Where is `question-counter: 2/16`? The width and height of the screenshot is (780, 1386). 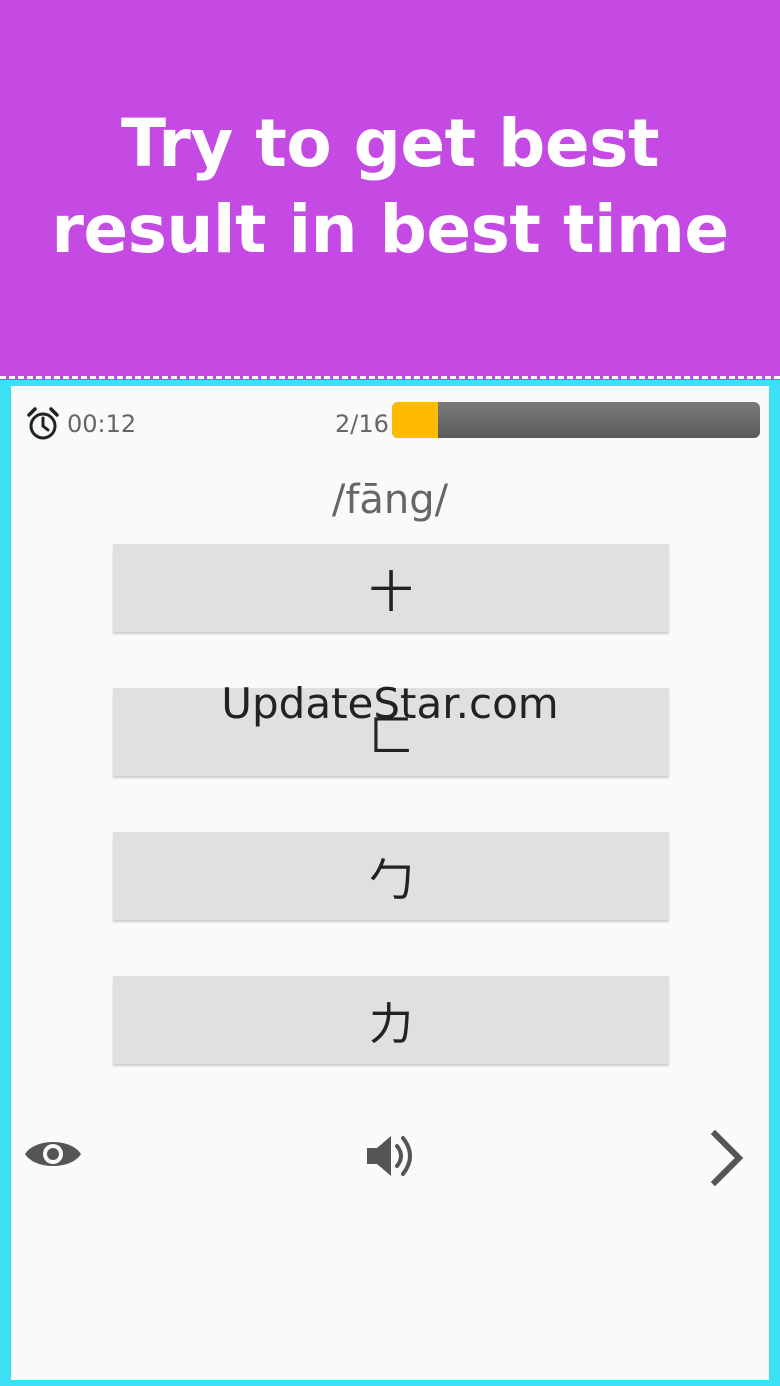 question-counter: 2/16 is located at coordinates (362, 424).